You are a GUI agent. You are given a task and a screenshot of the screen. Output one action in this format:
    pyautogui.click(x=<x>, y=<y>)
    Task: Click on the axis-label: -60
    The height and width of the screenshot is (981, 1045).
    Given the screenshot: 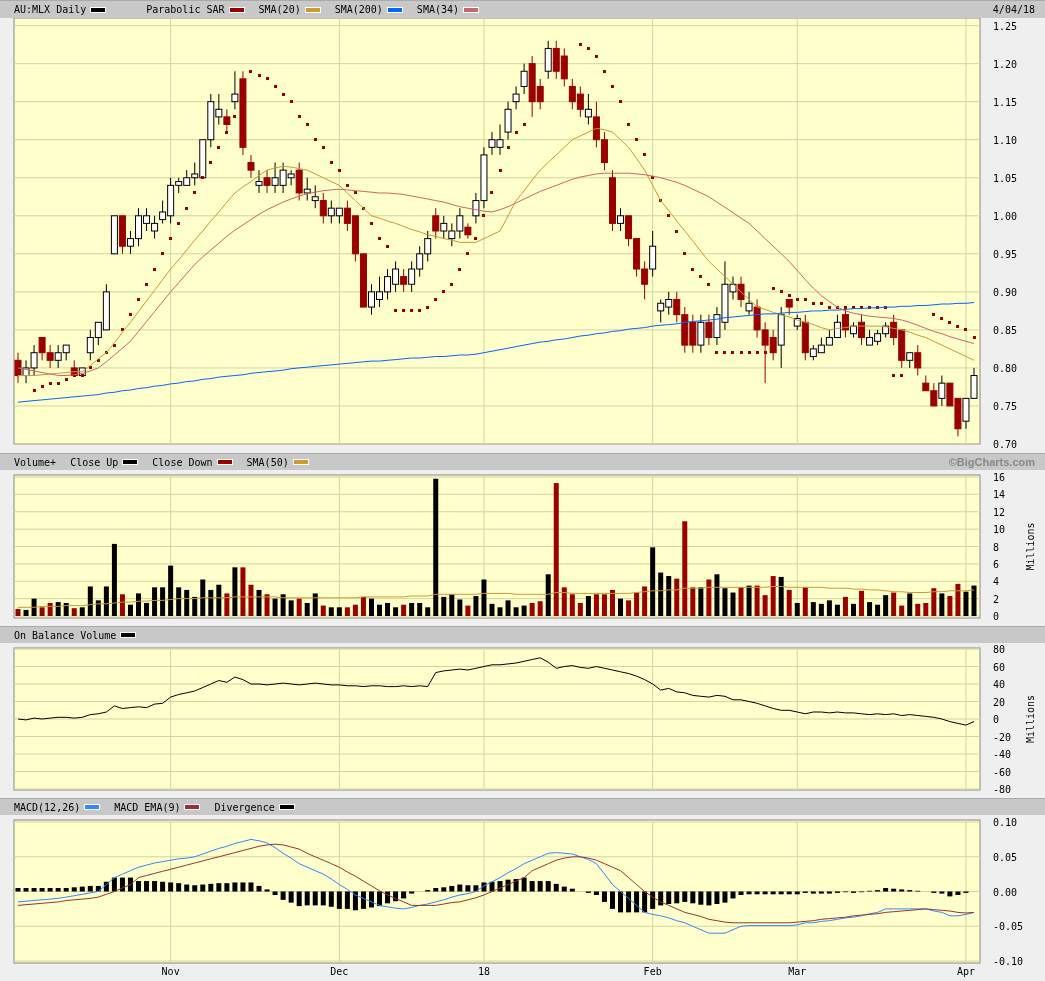 What is the action you would take?
    pyautogui.click(x=1002, y=772)
    